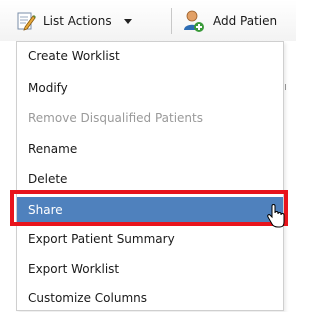 The height and width of the screenshot is (312, 320). Describe the element at coordinates (128, 21) in the screenshot. I see `caret-down-icon` at that location.